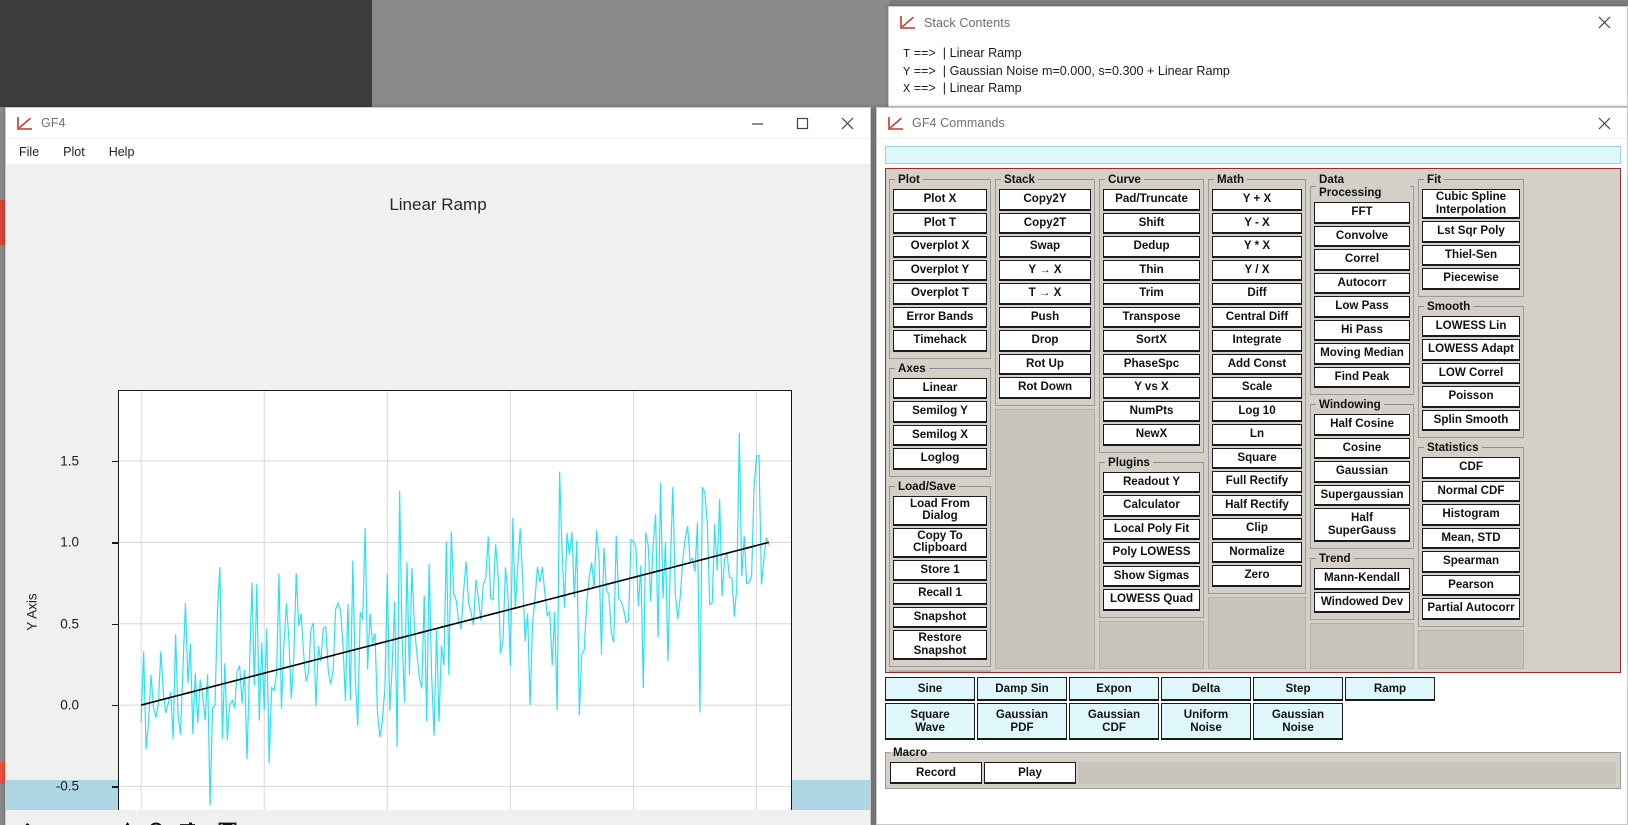 This screenshot has width=1628, height=825. What do you see at coordinates (1471, 232) in the screenshot?
I see `command-button-lst-sqr-poly: Lst Sqr Poly` at bounding box center [1471, 232].